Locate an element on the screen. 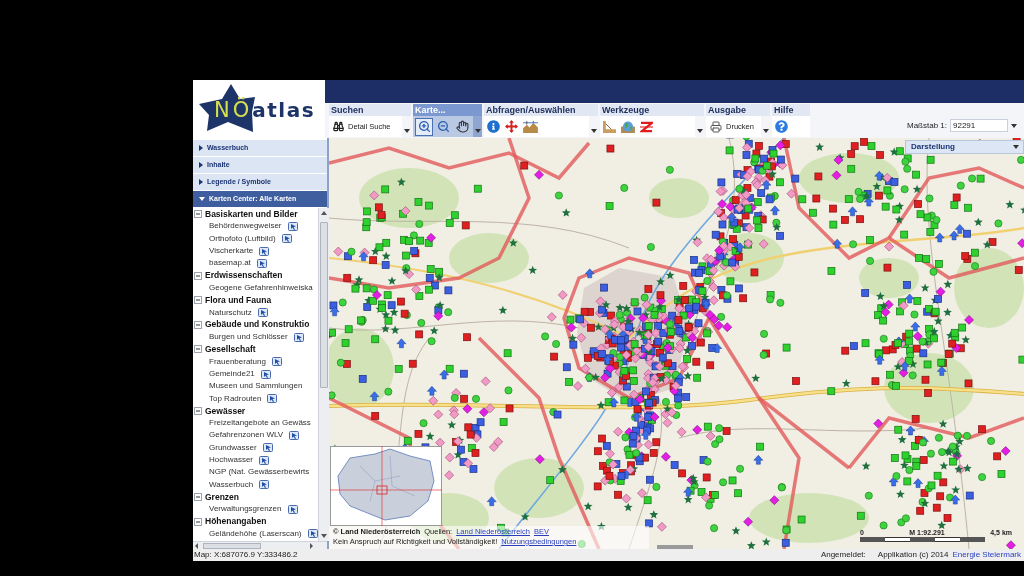 The image size is (1024, 576). tree-item: Verwaltungsgrenzen is located at coordinates (245, 509).